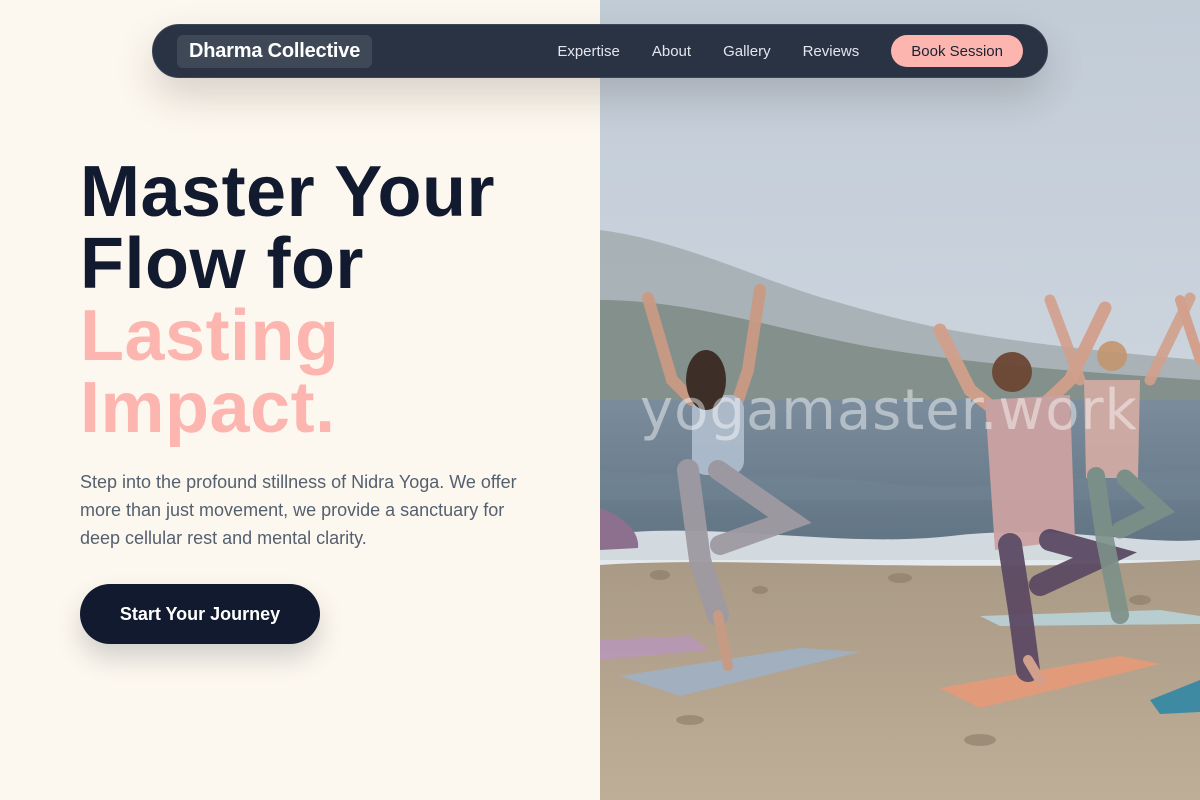 The image size is (1200, 800). Describe the element at coordinates (200, 614) in the screenshot. I see `start-journey-button: Start Your Journey` at that location.